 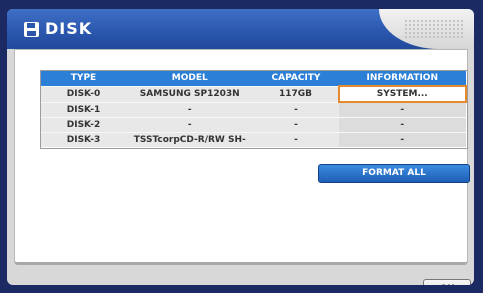 What do you see at coordinates (190, 139) in the screenshot?
I see `cell-model: TSSTcorpCD-R/RW SH-` at bounding box center [190, 139].